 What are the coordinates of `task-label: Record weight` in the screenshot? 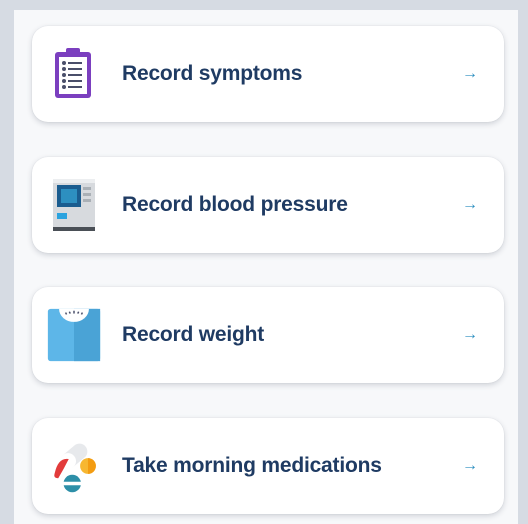 It's located at (193, 334).